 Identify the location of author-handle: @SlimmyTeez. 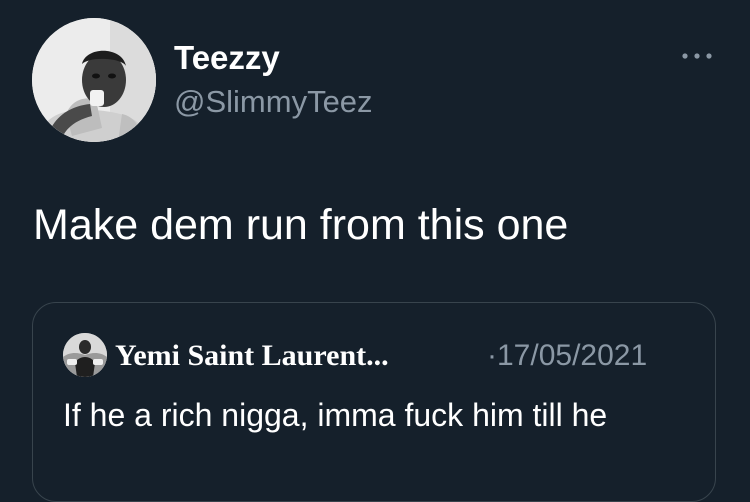
(273, 102).